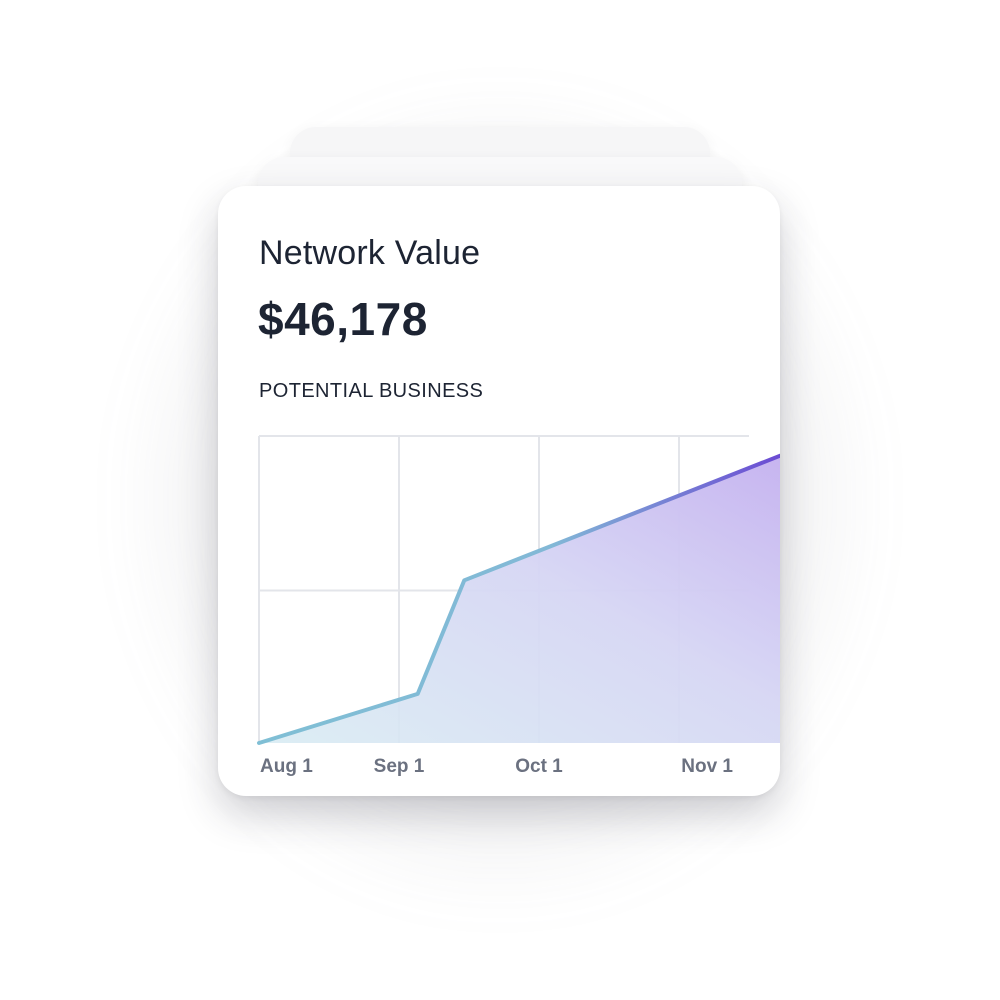 The image size is (1000, 1000). What do you see at coordinates (286, 766) in the screenshot?
I see `x-tick-label: Aug 1` at bounding box center [286, 766].